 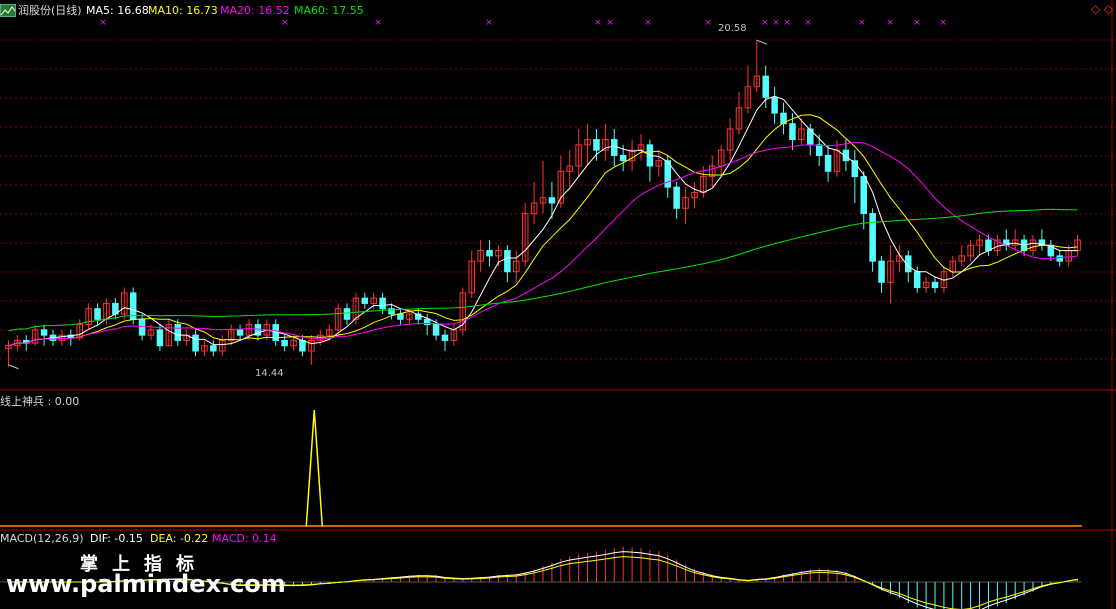 I want to click on macd-dif: DIF: -0.15, so click(x=116, y=538).